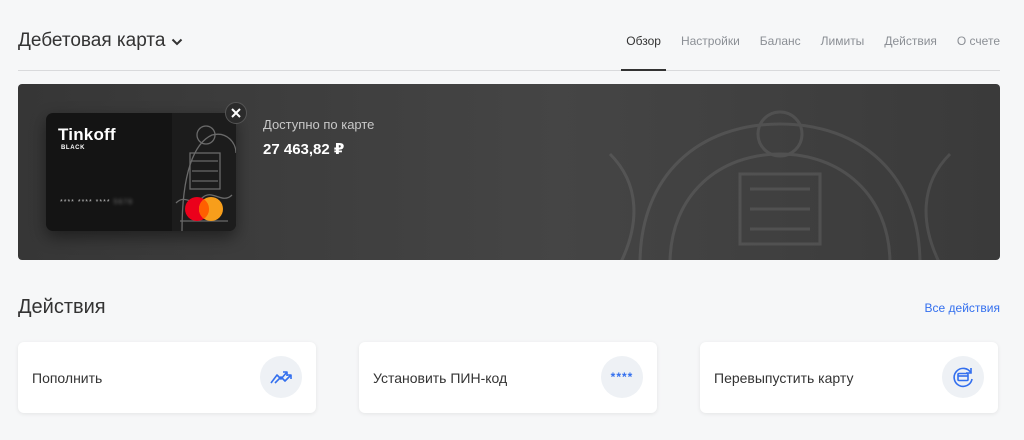 Image resolution: width=1024 pixels, height=440 pixels. Describe the element at coordinates (973, 46) in the screenshot. I see `tab-about-account: О счете` at that location.